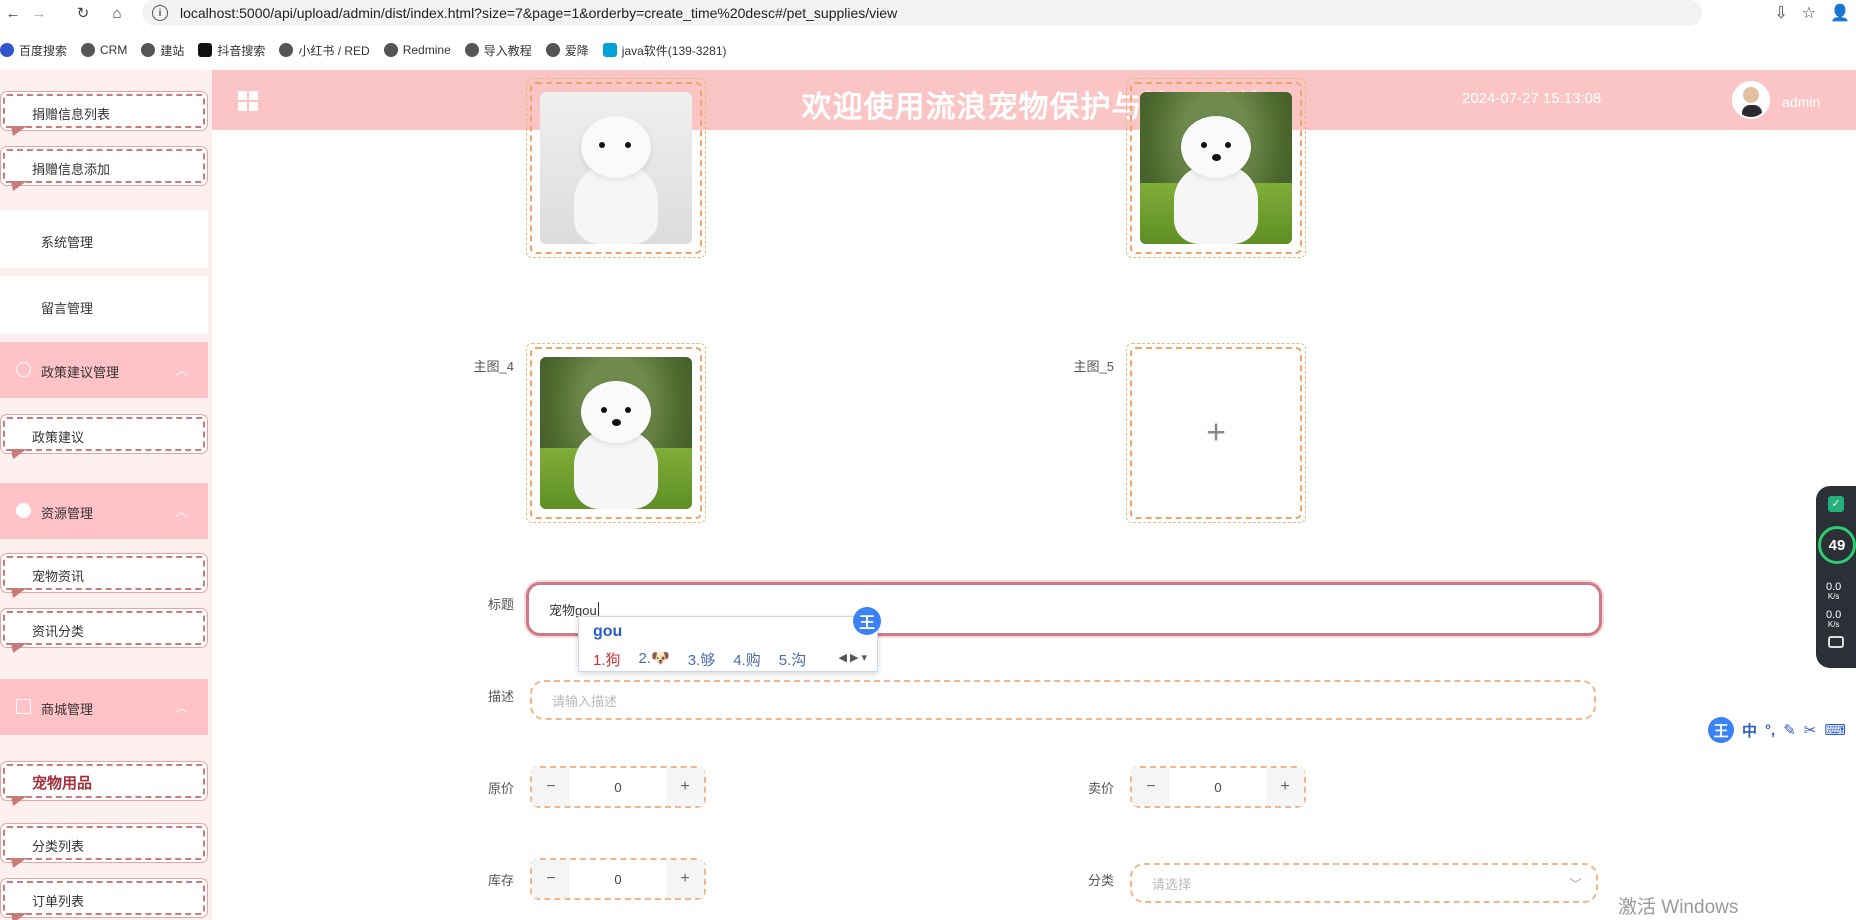 The image size is (1856, 920). What do you see at coordinates (103, 783) in the screenshot?
I see `sidebar-item-pet-supplies: 宠物用品` at bounding box center [103, 783].